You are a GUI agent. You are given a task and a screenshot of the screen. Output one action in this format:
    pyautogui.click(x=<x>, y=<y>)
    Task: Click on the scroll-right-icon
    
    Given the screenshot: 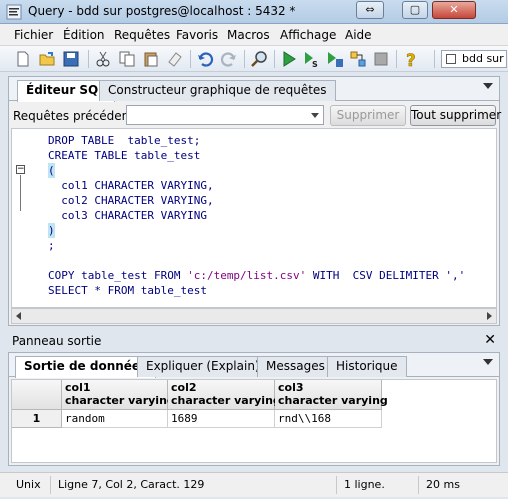 What is the action you would take?
    pyautogui.click(x=489, y=316)
    